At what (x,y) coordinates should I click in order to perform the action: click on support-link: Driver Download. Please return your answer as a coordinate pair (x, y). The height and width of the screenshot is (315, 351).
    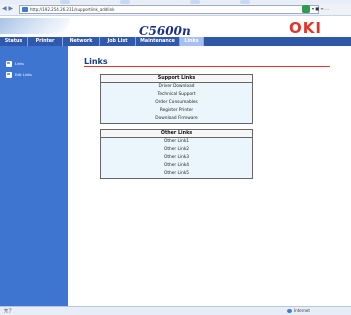
    Looking at the image, I should click on (176, 87).